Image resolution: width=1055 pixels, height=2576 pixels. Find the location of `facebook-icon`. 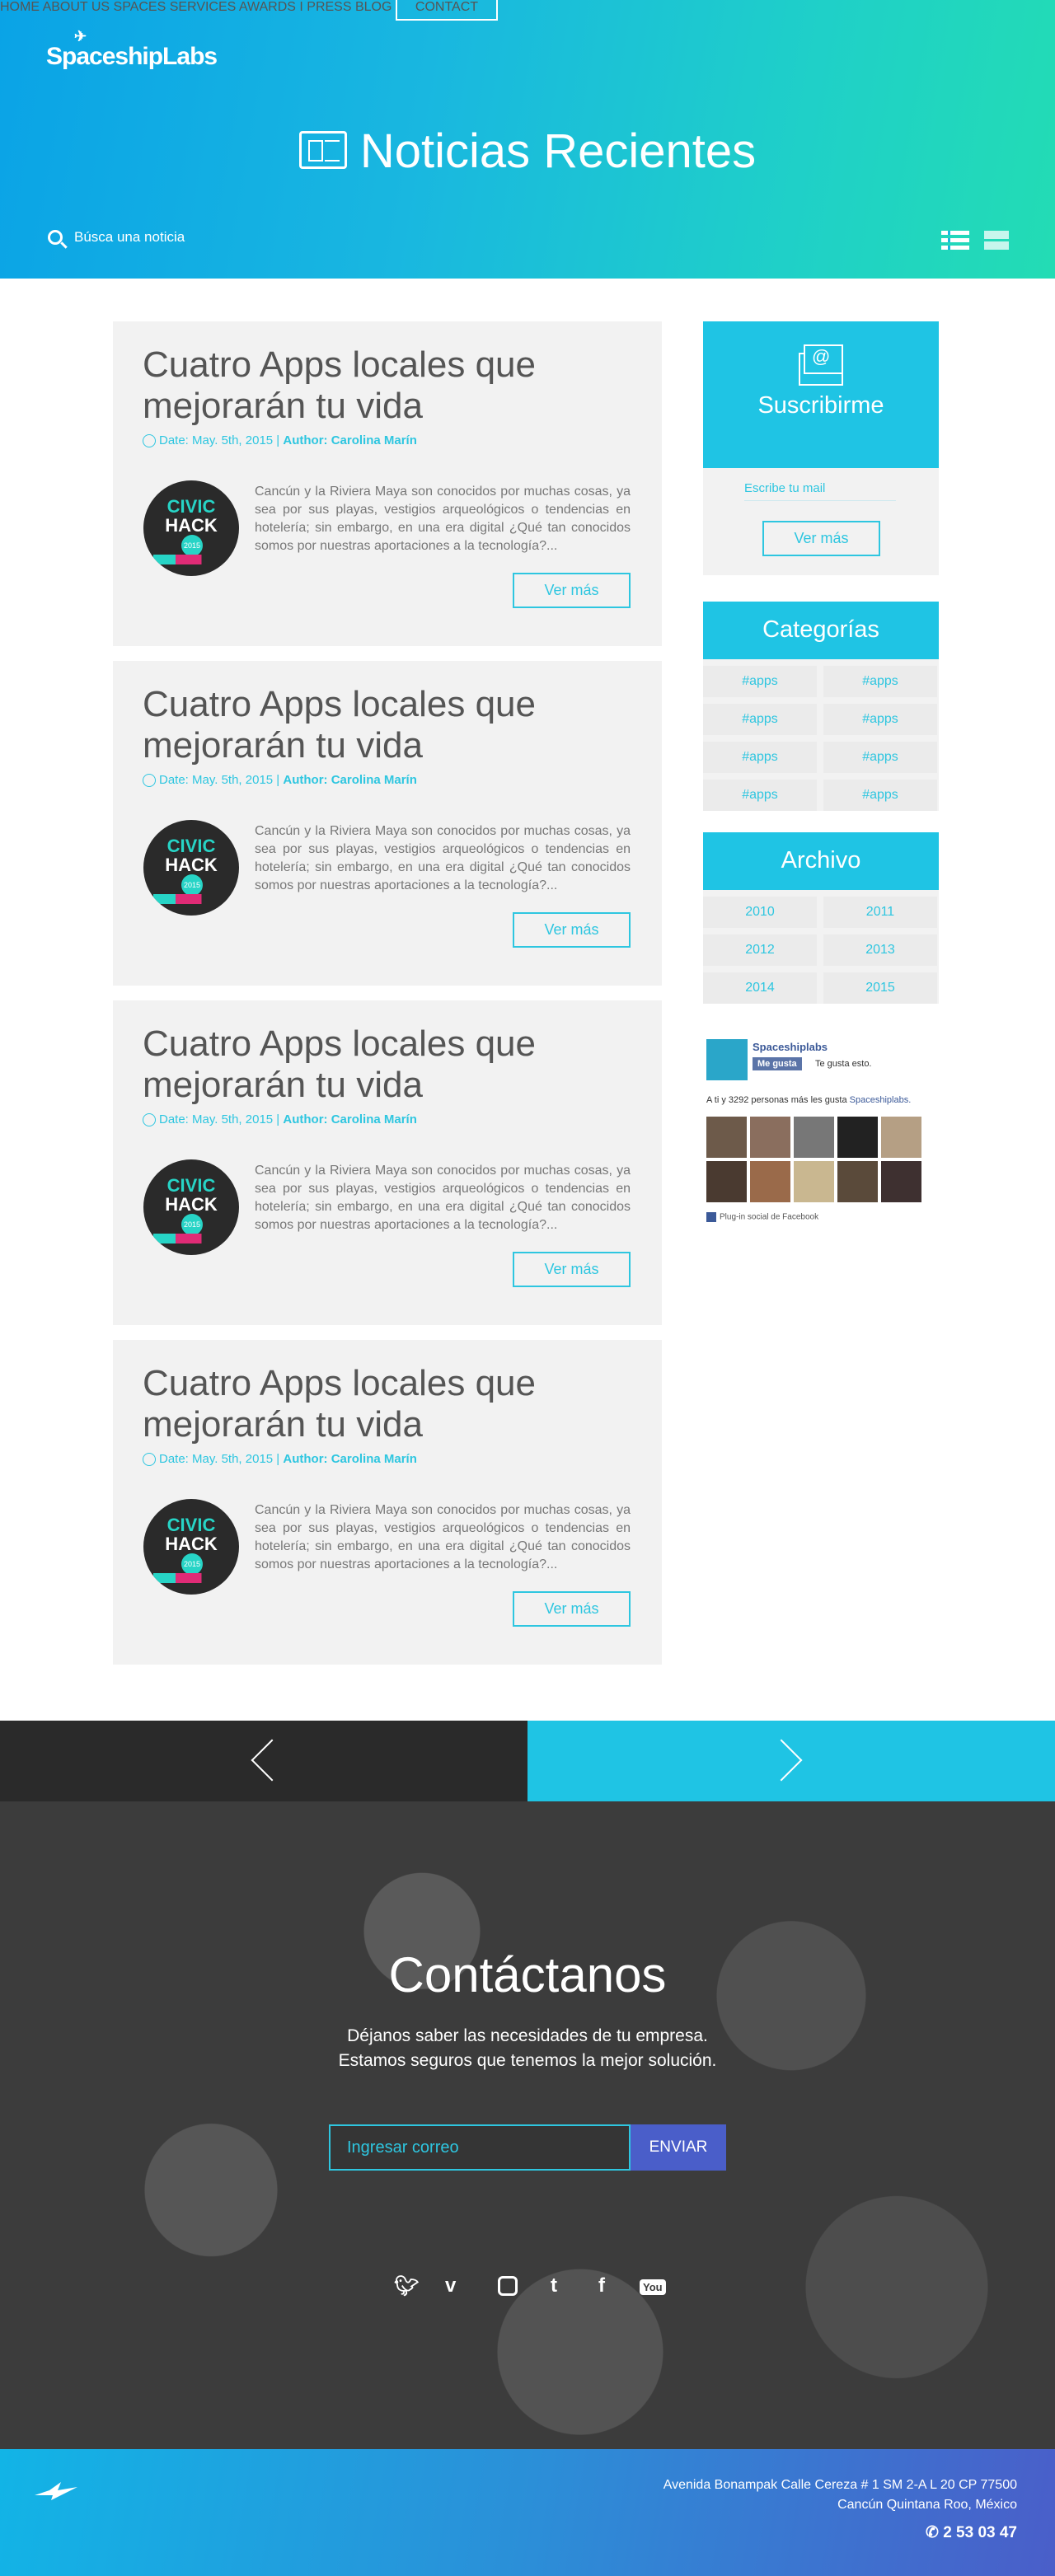

facebook-icon is located at coordinates (711, 1217).